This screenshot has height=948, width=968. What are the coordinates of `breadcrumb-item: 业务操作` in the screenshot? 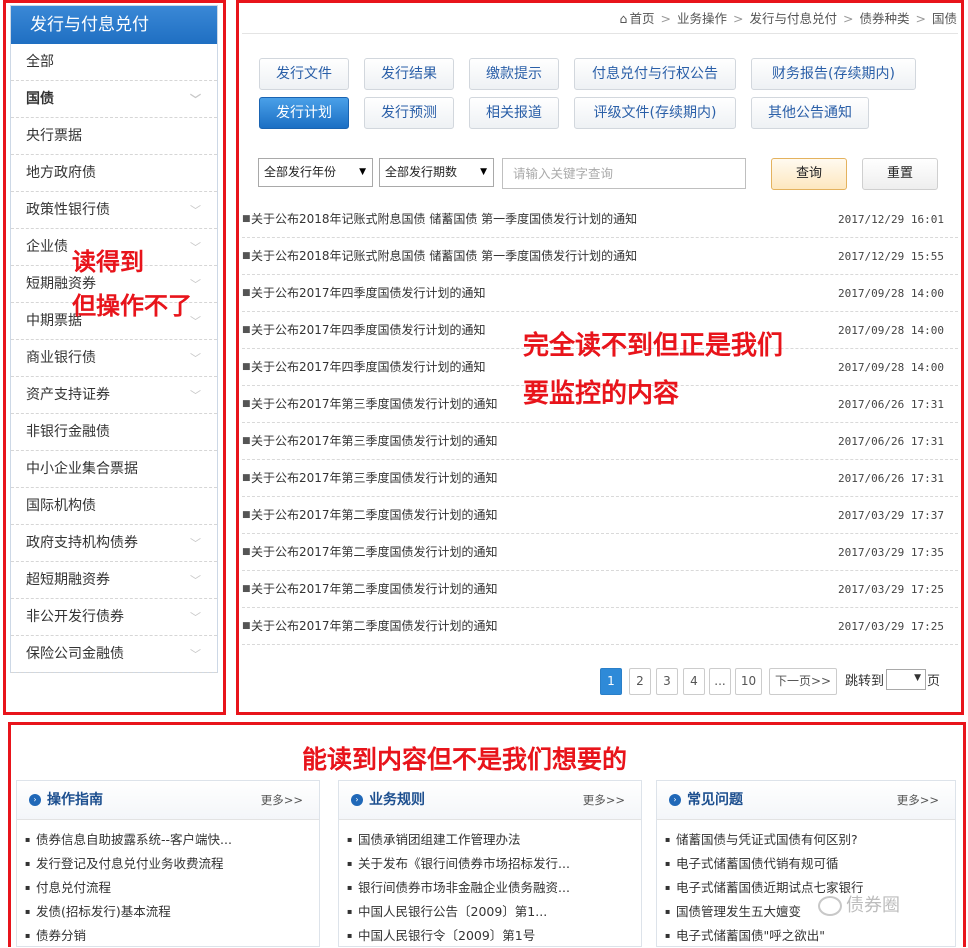 It's located at (702, 18).